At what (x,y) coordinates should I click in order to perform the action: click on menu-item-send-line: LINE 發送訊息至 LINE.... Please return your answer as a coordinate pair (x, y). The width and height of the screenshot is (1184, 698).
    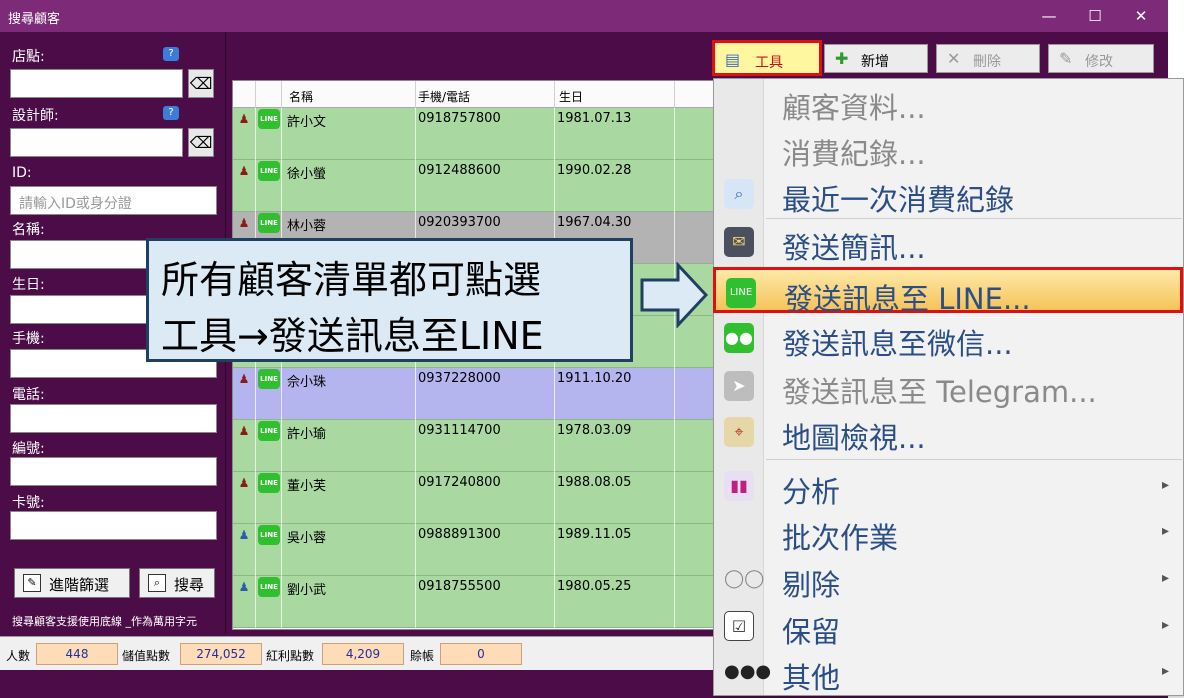
    Looking at the image, I should click on (948, 291).